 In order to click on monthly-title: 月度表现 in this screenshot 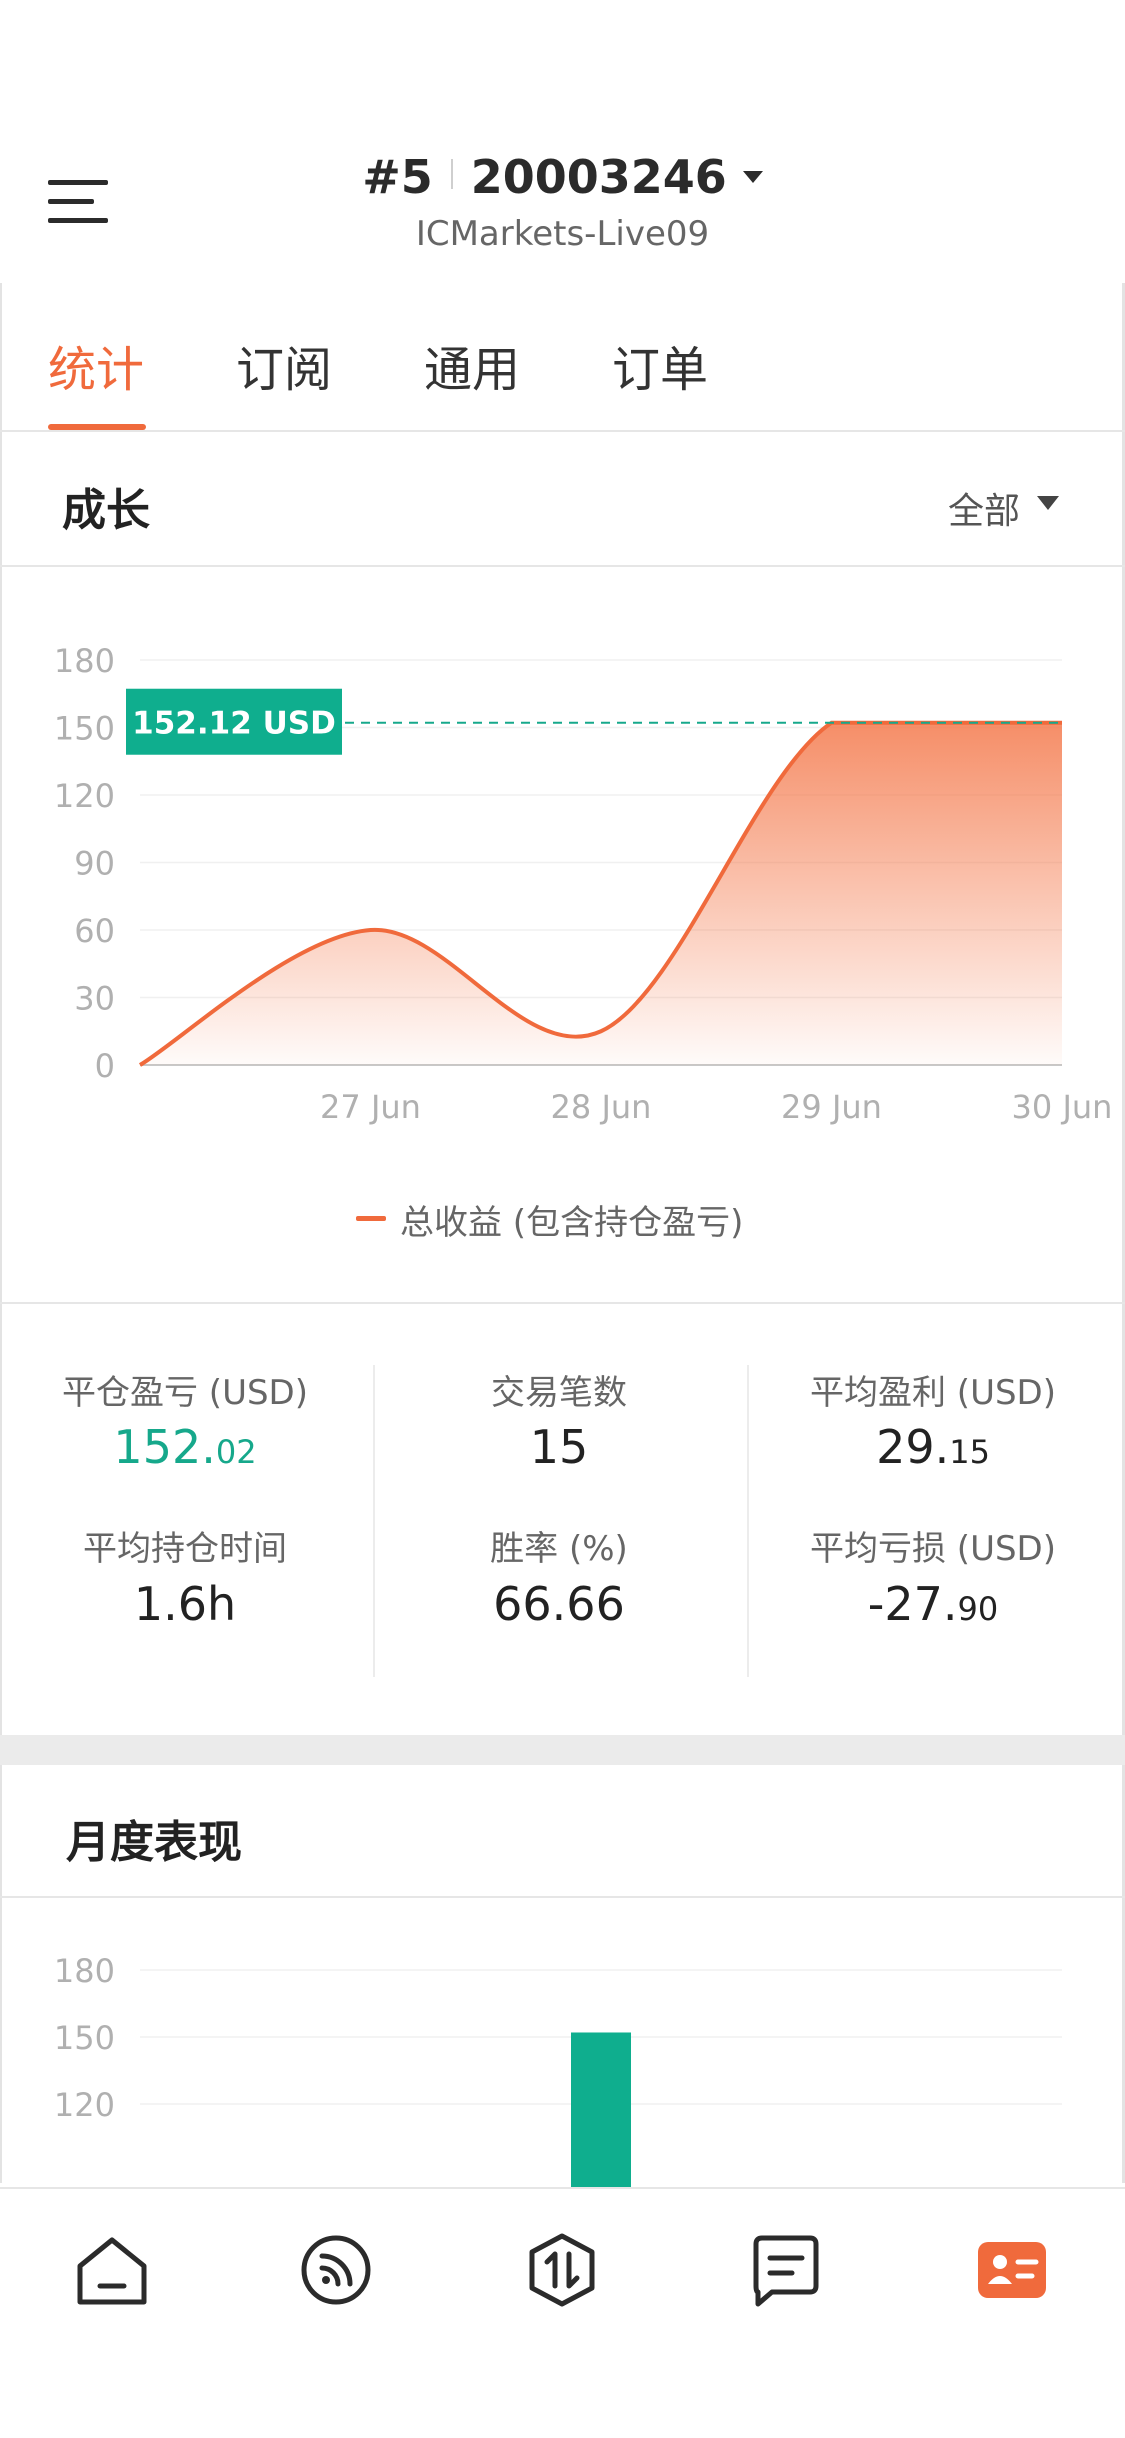, I will do `click(154, 1842)`.